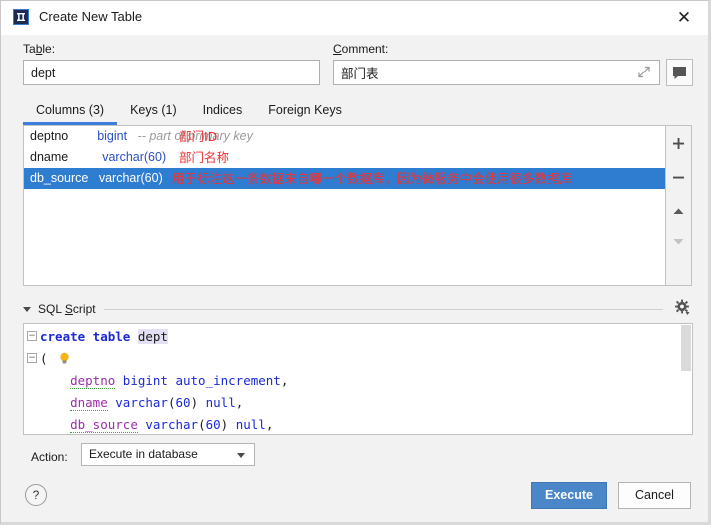 Image resolution: width=711 pixels, height=525 pixels. What do you see at coordinates (569, 495) in the screenshot?
I see `execute-button: Execute` at bounding box center [569, 495].